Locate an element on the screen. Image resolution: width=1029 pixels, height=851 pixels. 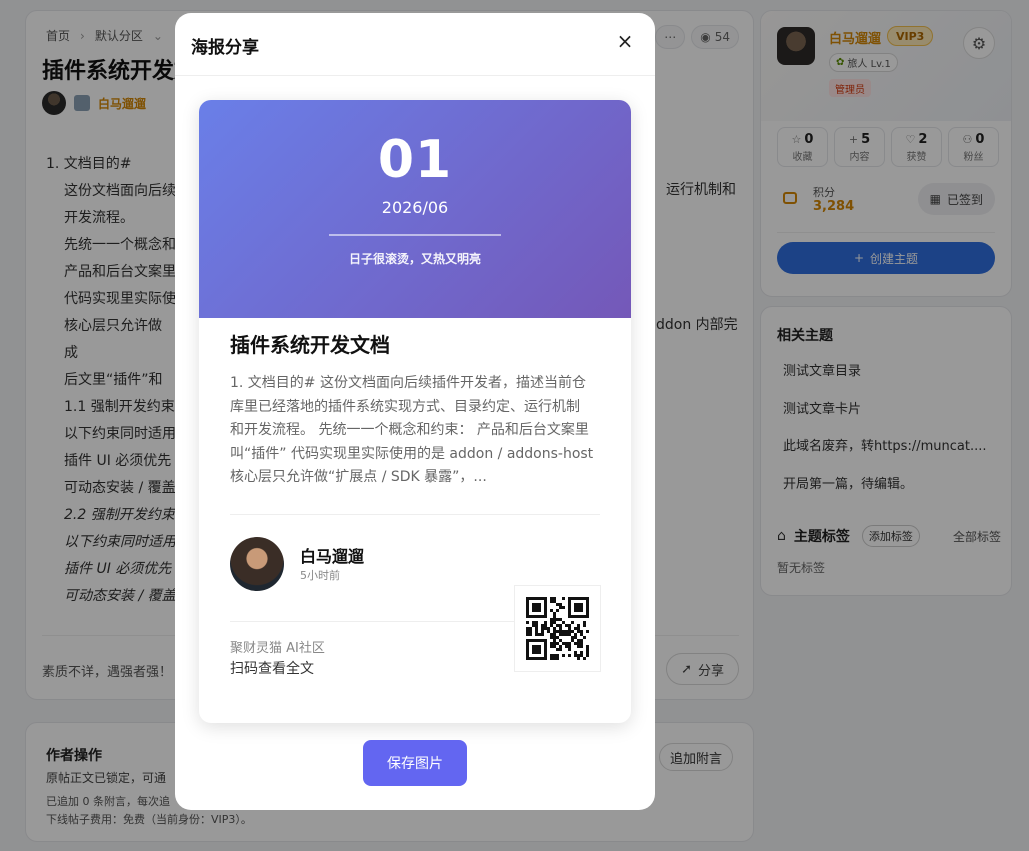
poster-day: 01 is located at coordinates (415, 160).